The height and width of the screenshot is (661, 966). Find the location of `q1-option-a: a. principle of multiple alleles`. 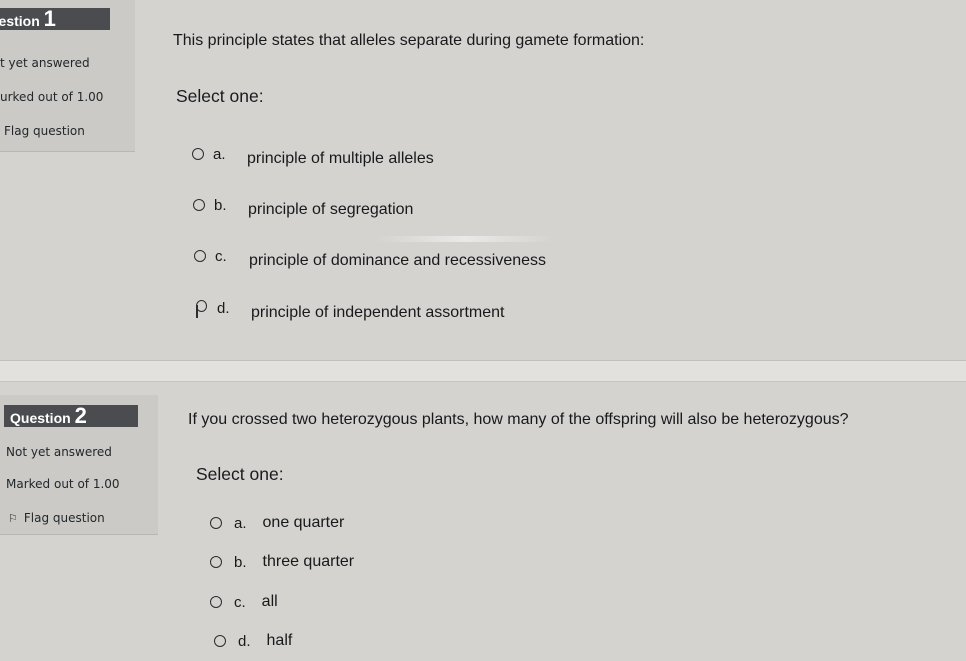

q1-option-a: a. principle of multiple alleles is located at coordinates (313, 154).